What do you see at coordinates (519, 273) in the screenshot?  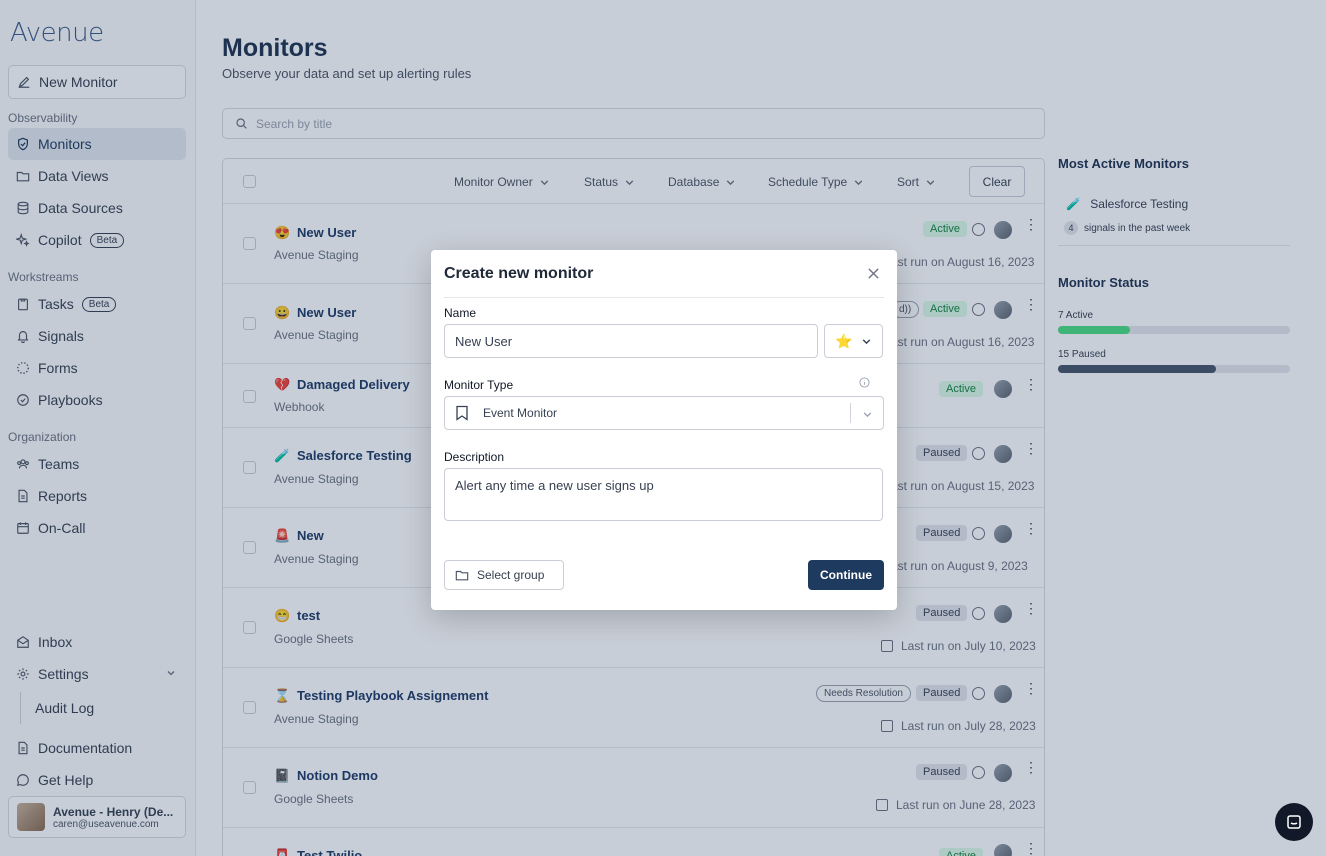 I see `modal-title: Create new monitor` at bounding box center [519, 273].